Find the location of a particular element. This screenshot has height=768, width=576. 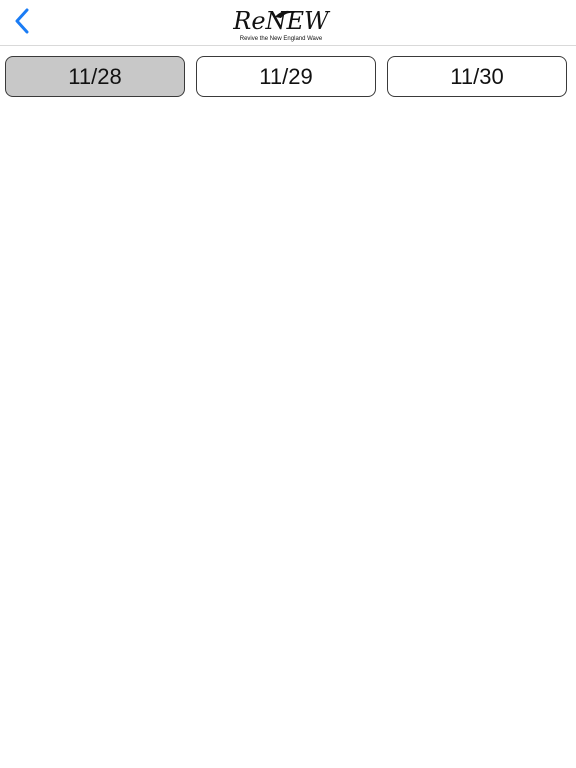

date-tab-1129: 11/29 is located at coordinates (286, 76).